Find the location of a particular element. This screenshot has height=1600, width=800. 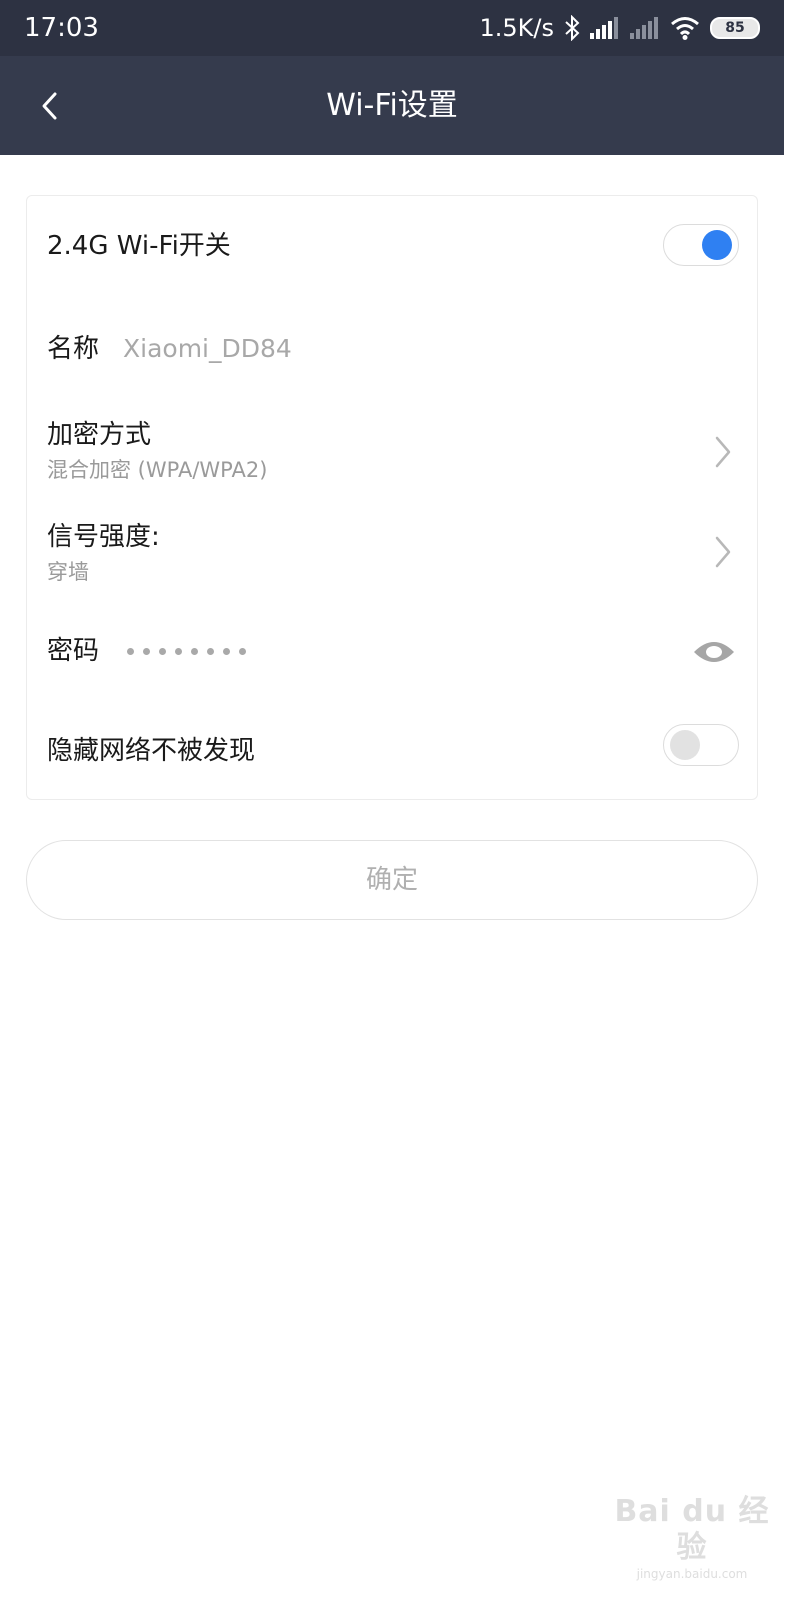

wifi-switch-label: 2.4G Wi-Fi开关 is located at coordinates (139, 246).